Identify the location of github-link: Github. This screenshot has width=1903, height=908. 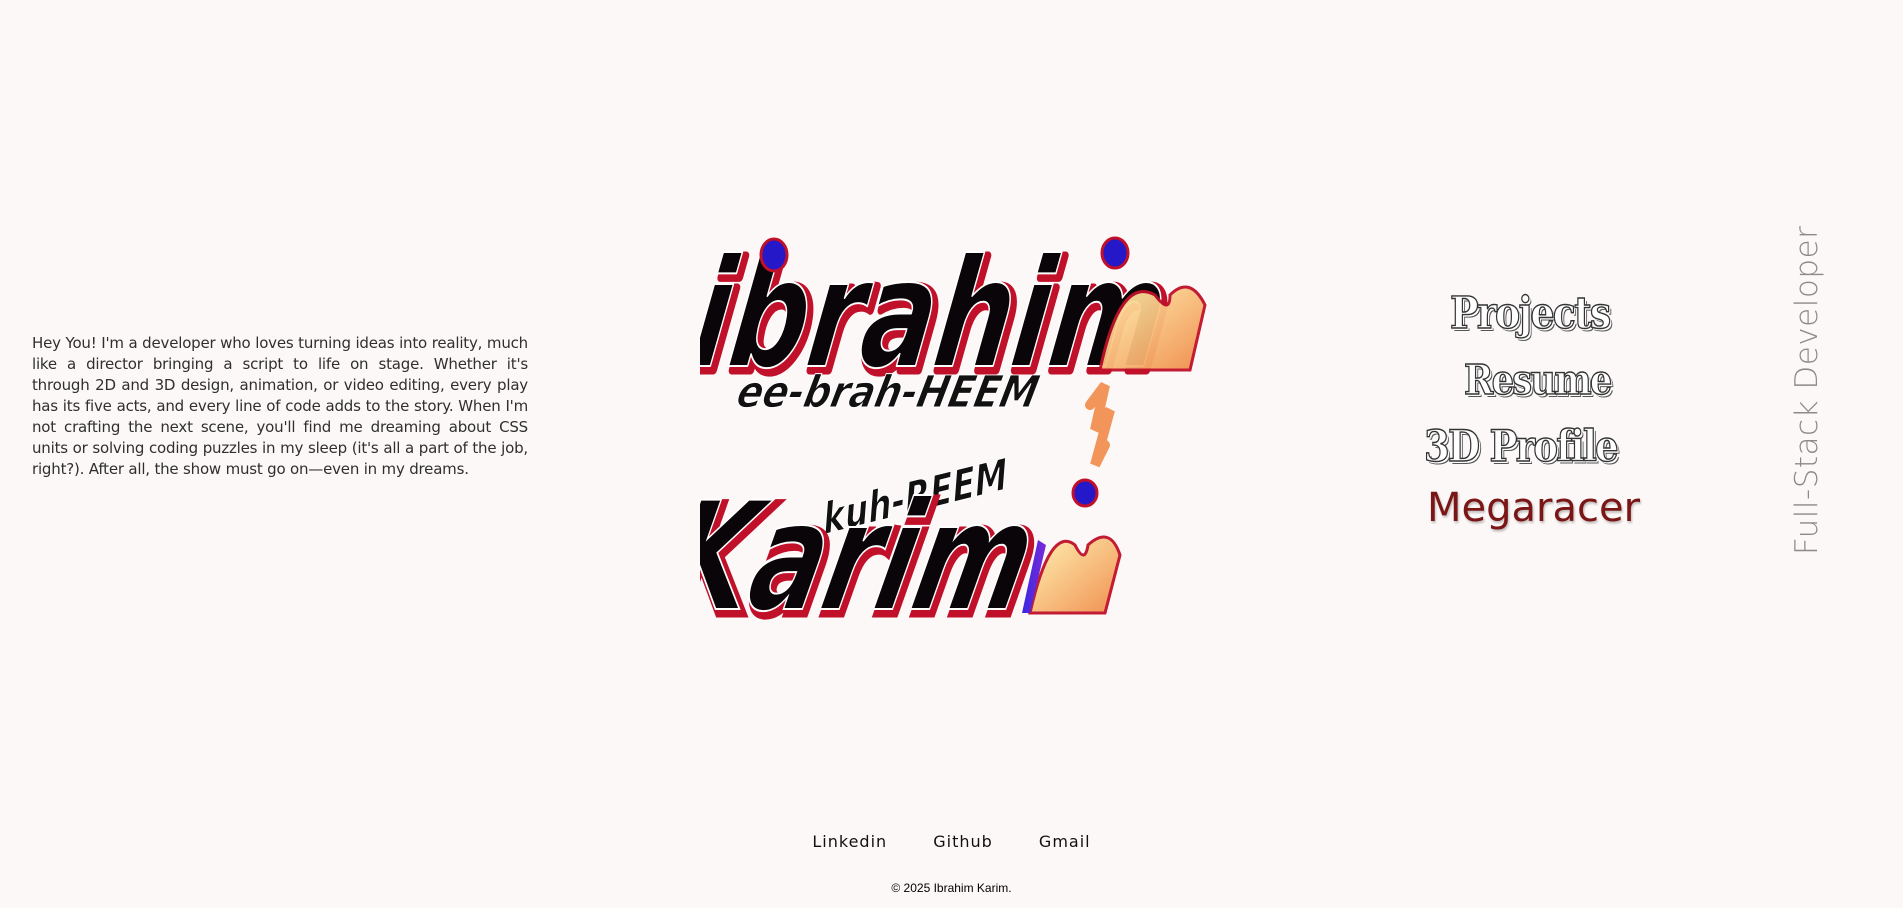
(963, 841).